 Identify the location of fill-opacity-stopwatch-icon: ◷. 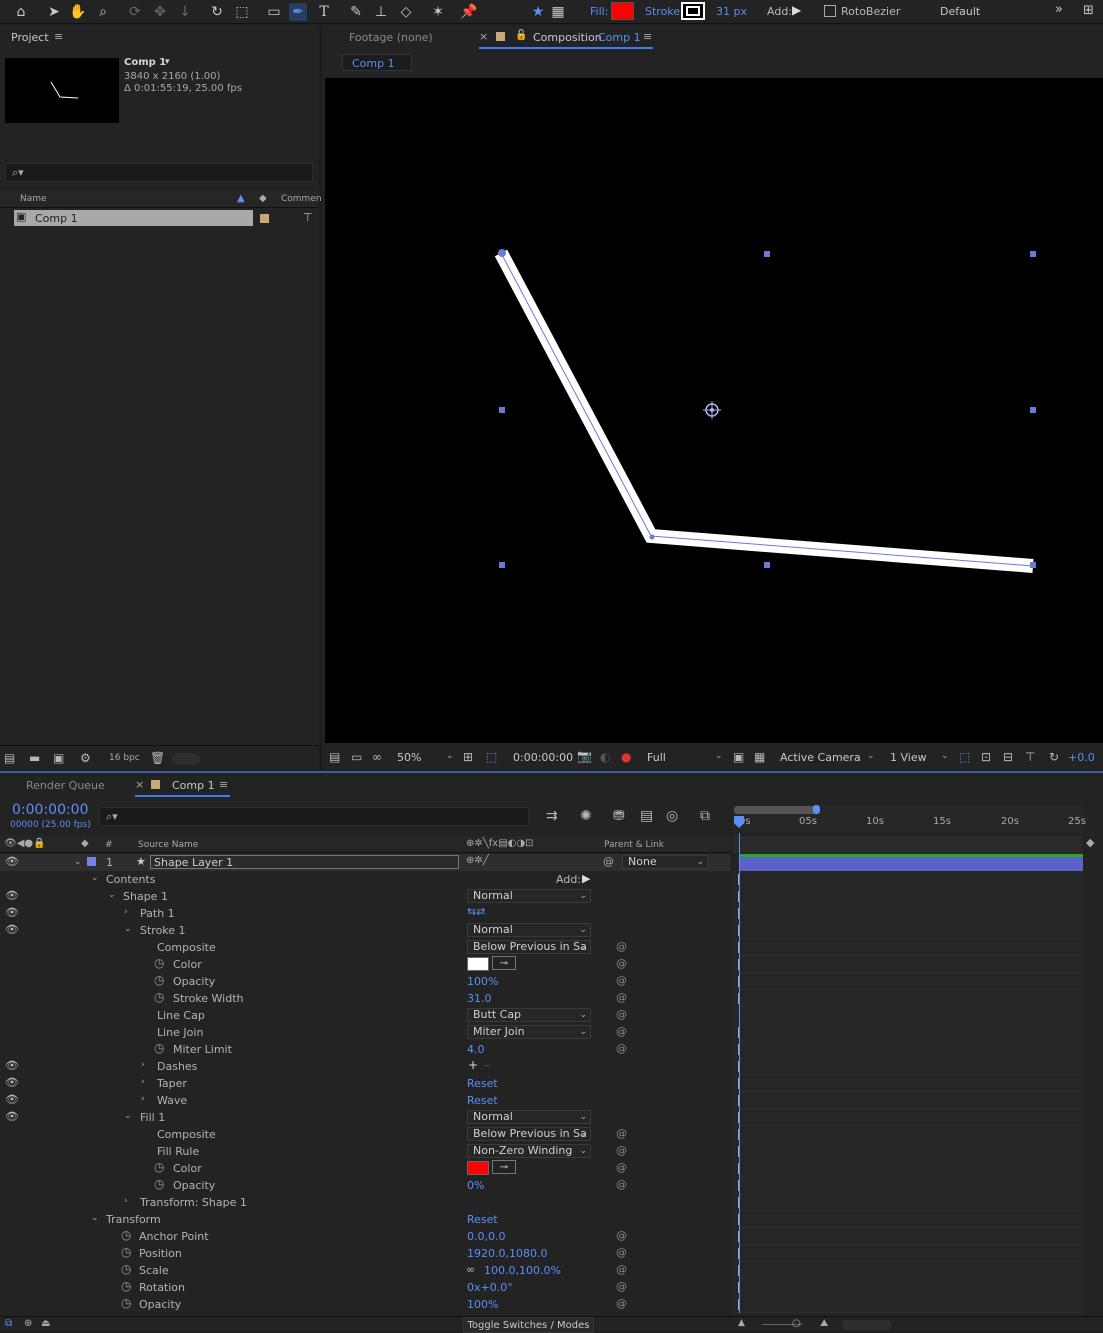
(159, 1184).